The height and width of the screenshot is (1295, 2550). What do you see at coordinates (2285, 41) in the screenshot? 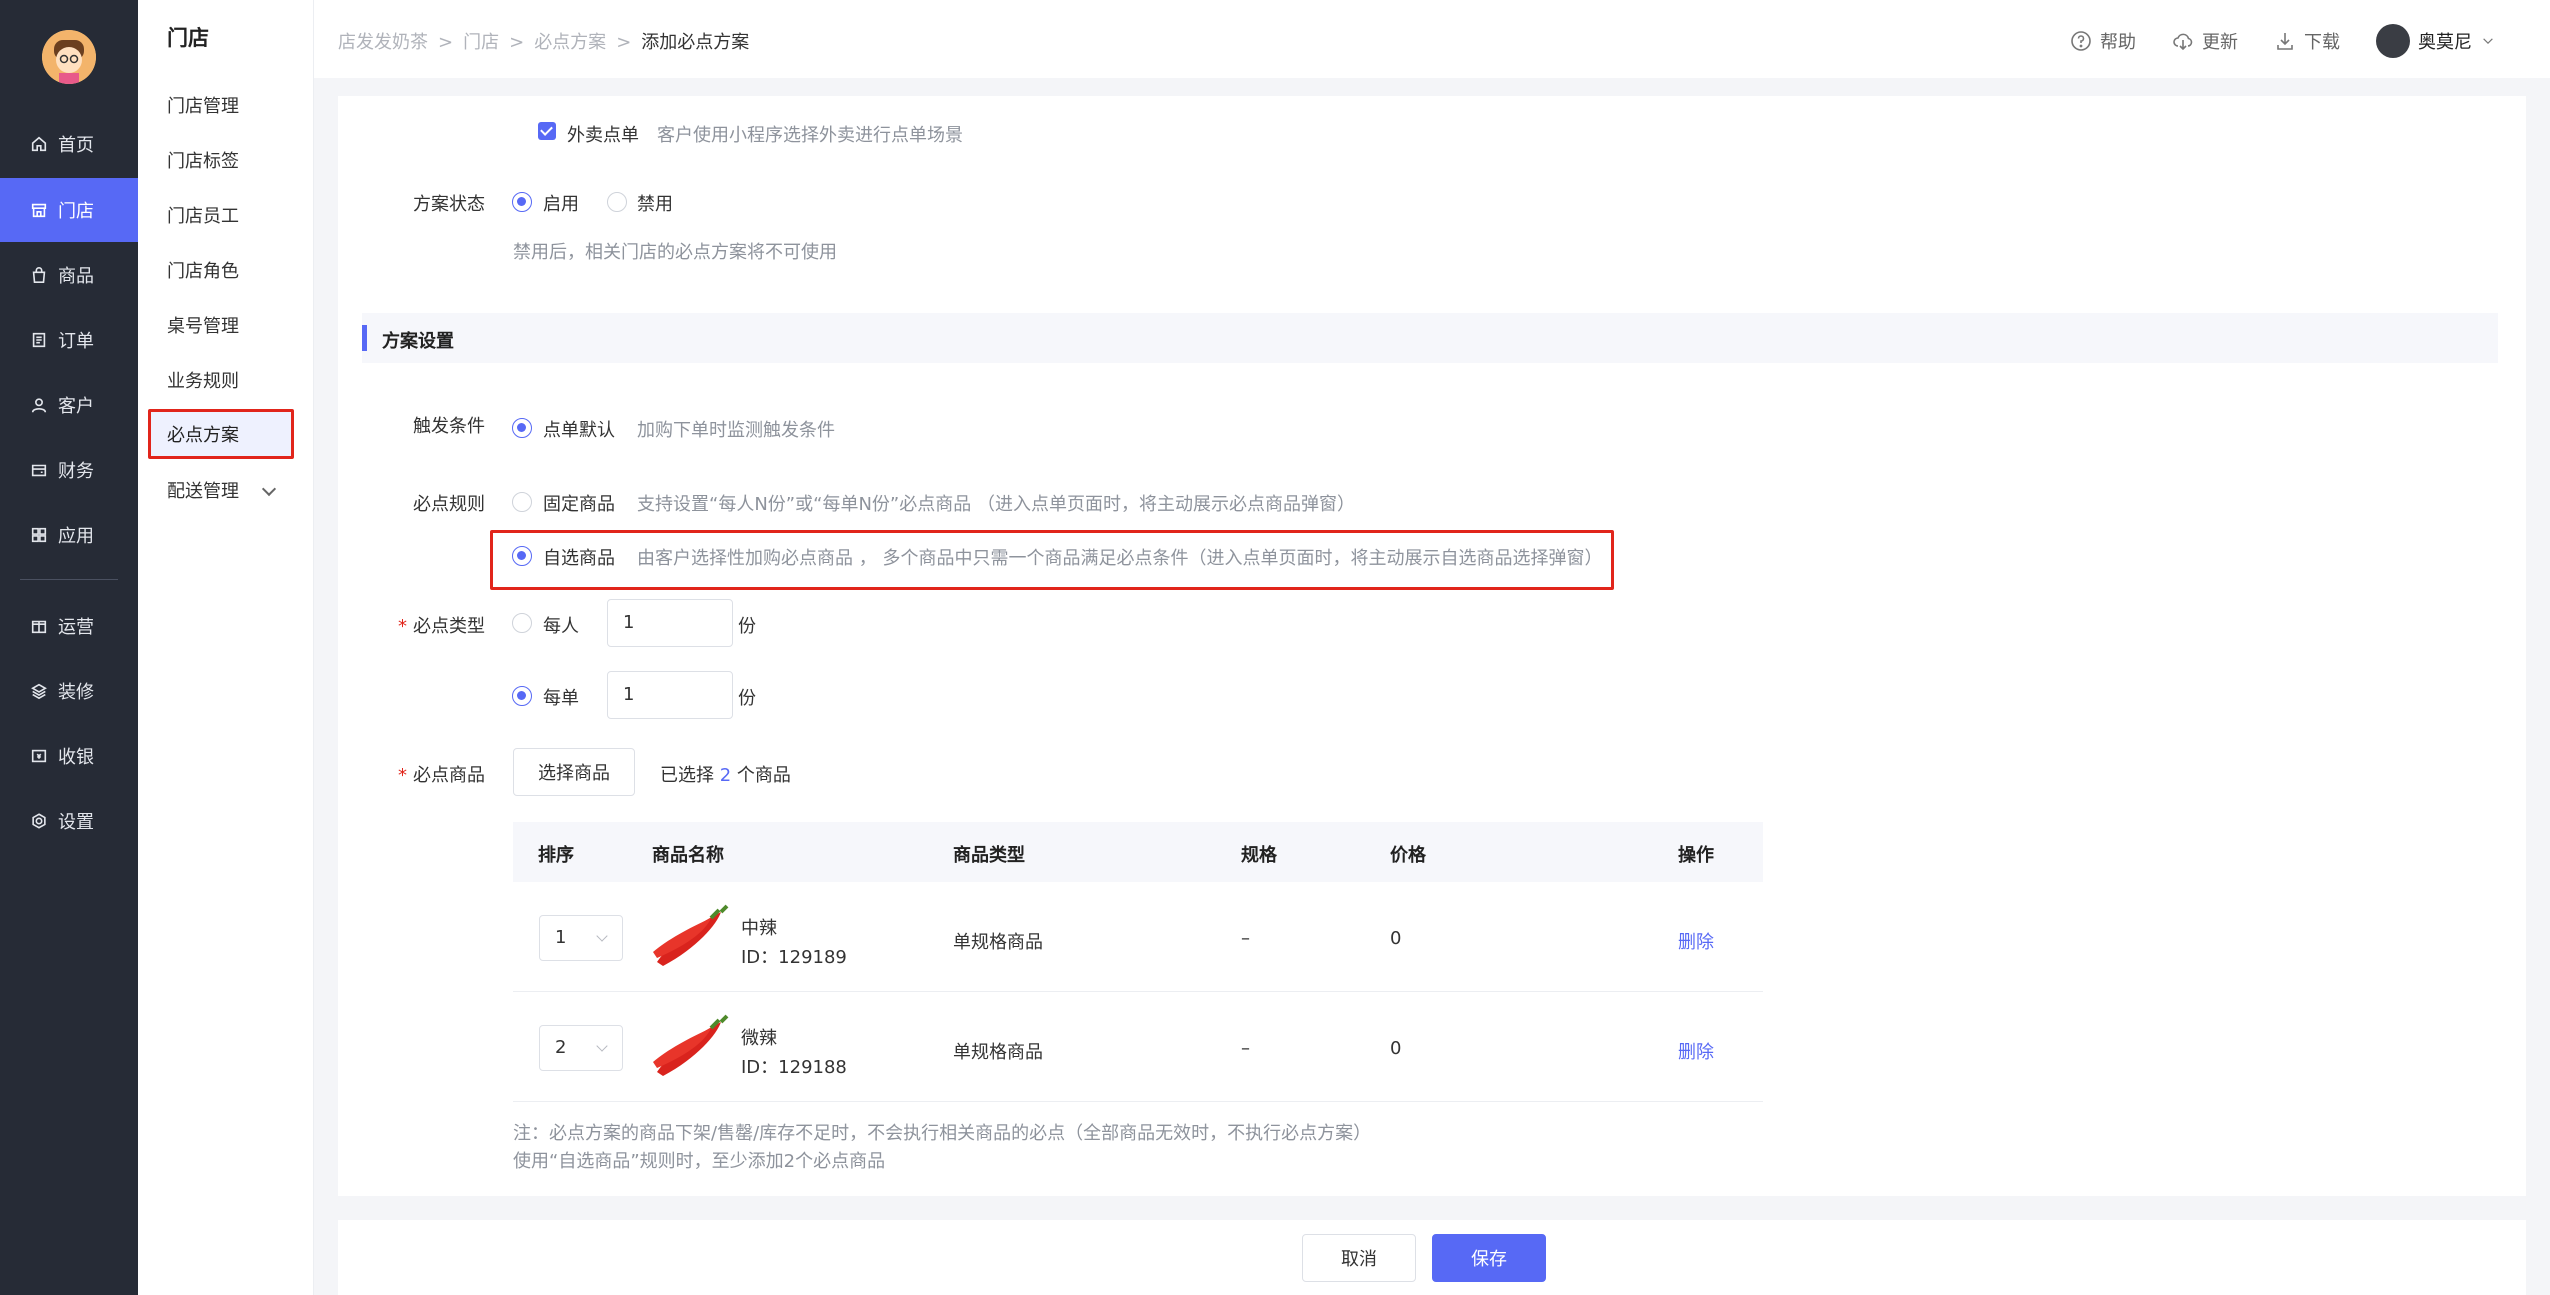
I see `download-icon` at bounding box center [2285, 41].